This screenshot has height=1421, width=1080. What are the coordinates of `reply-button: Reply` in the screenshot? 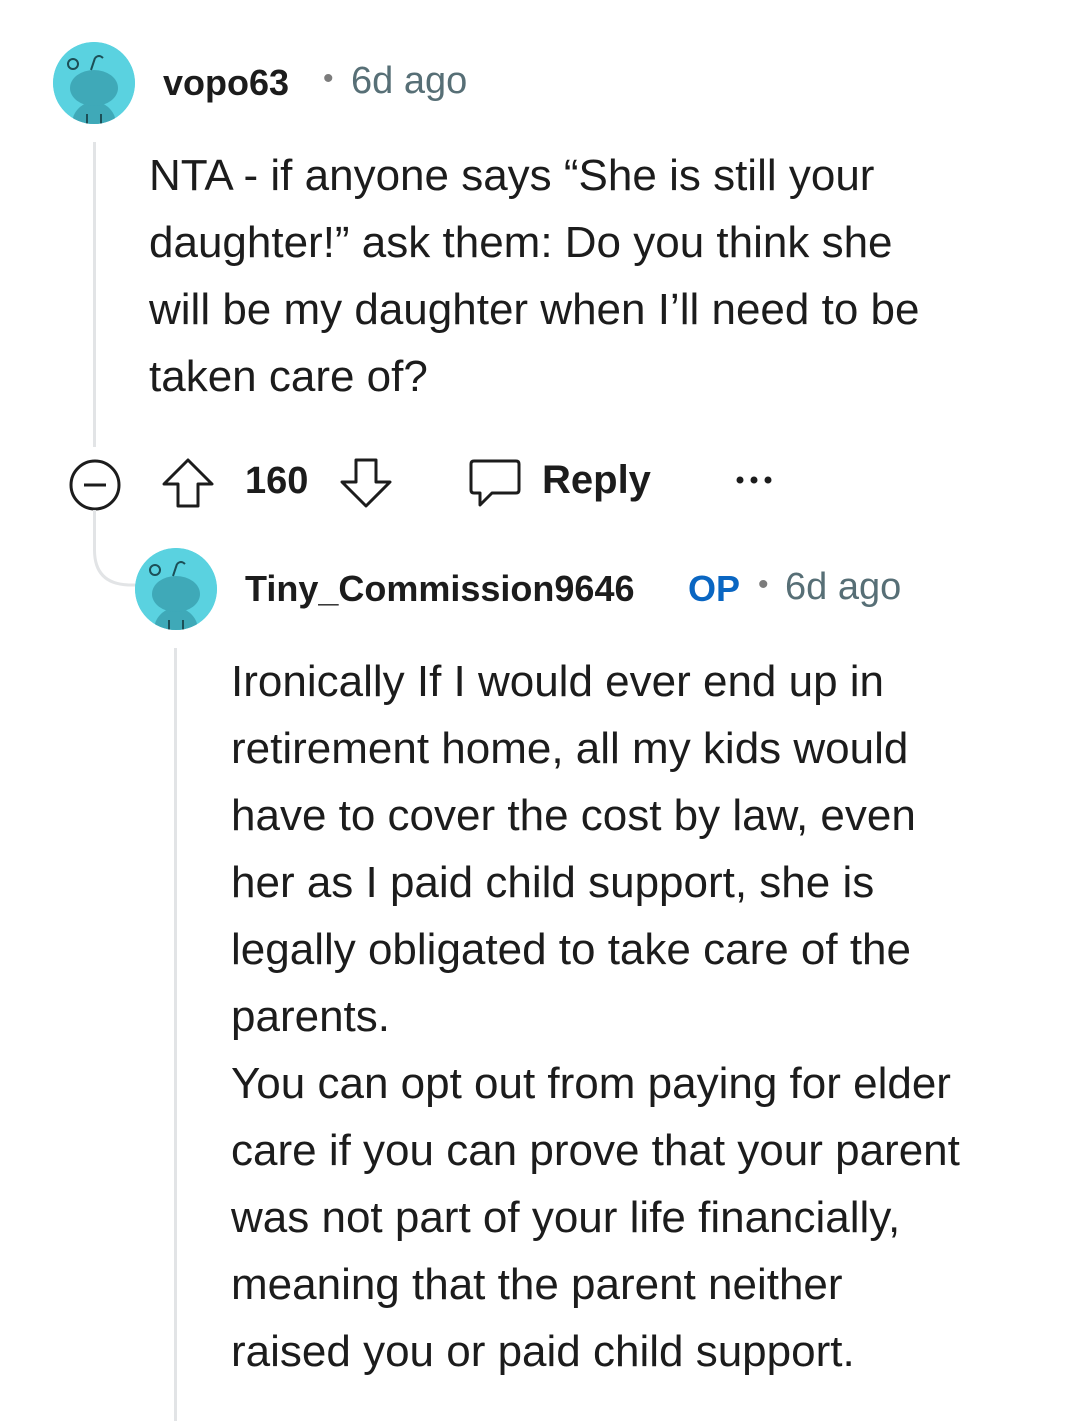 It's located at (559, 483).